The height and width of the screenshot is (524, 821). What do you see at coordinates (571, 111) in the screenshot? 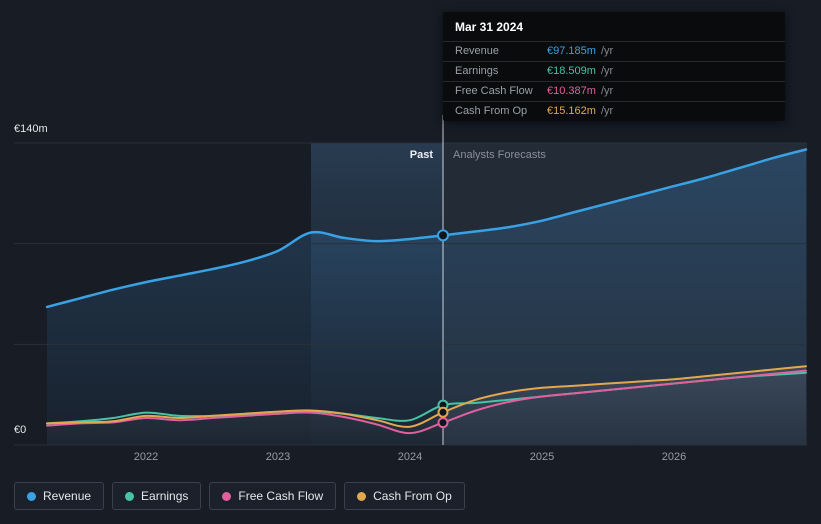
I see `tooltip-metric-value: €15.162m` at bounding box center [571, 111].